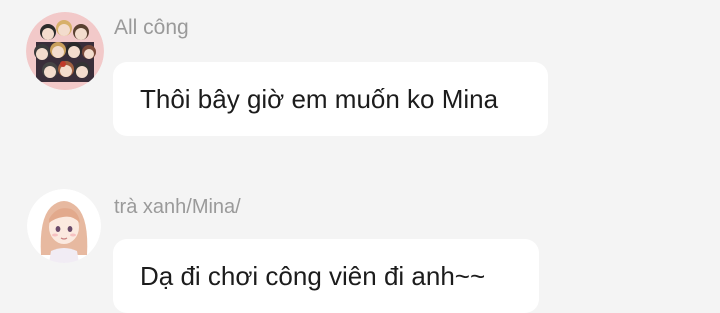 Image resolution: width=720 pixels, height=313 pixels. I want to click on girl-avatar-icon, so click(64, 226).